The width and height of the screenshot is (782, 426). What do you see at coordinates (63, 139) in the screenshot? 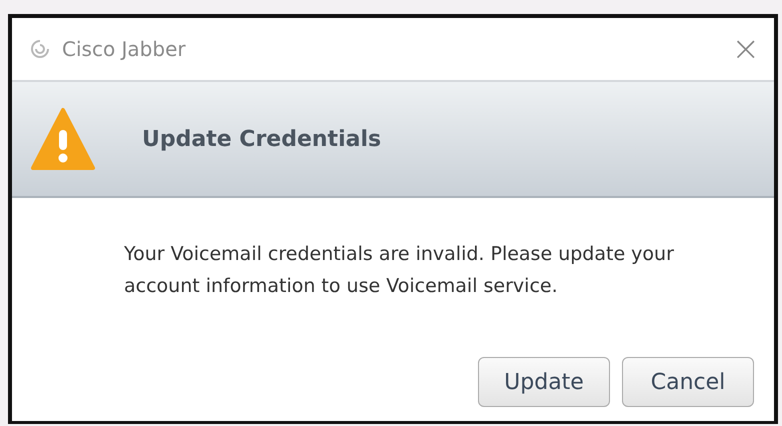
I see `warning-icon` at bounding box center [63, 139].